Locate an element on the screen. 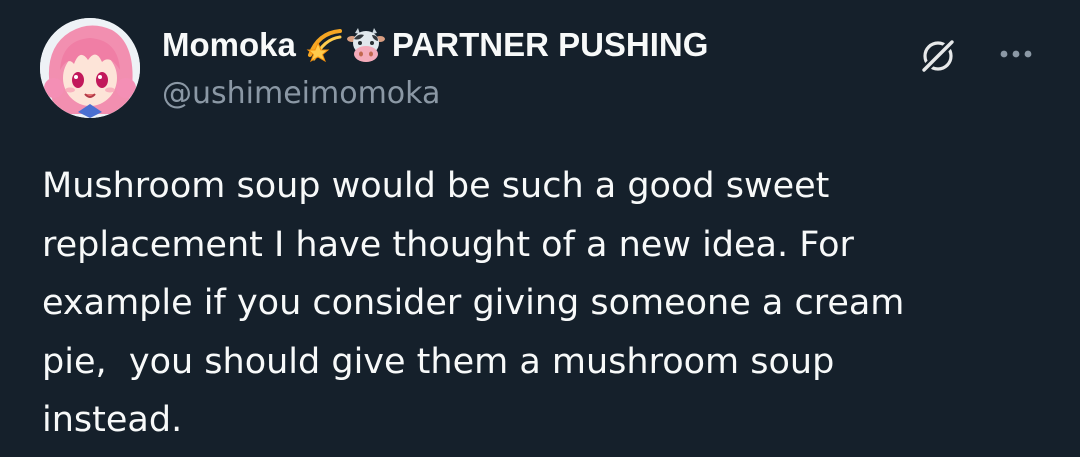 Image resolution: width=1080 pixels, height=457 pixels. avatar is located at coordinates (90, 68).